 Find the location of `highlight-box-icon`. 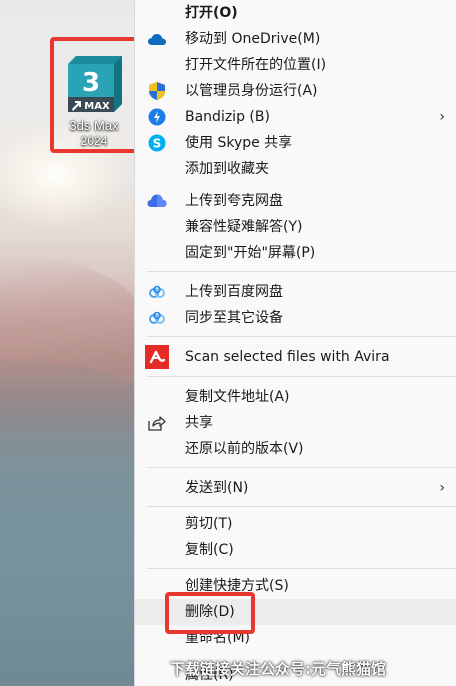

highlight-box-icon is located at coordinates (94, 95).